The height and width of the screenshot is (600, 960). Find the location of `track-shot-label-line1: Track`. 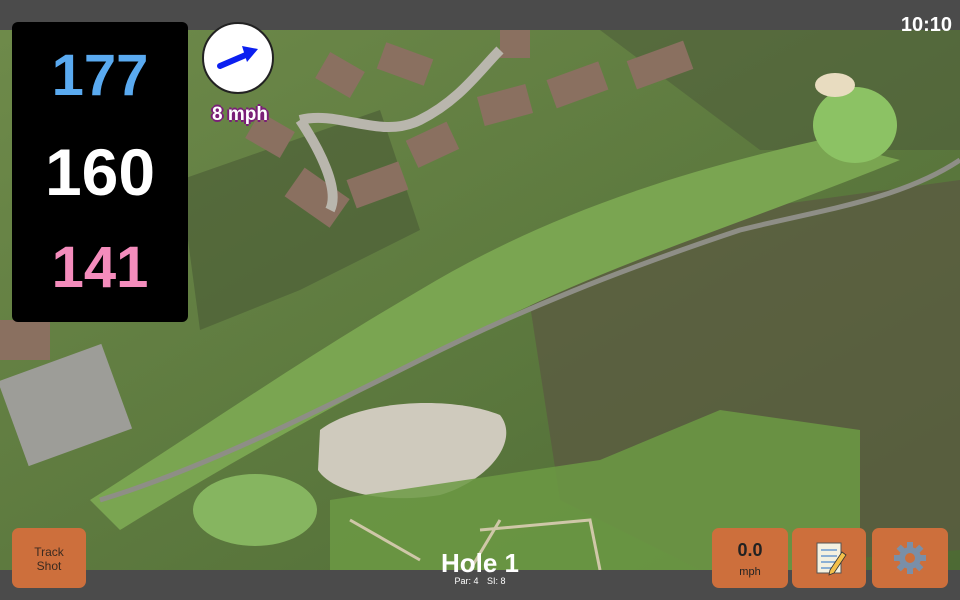

track-shot-label-line1: Track is located at coordinates (49, 552).